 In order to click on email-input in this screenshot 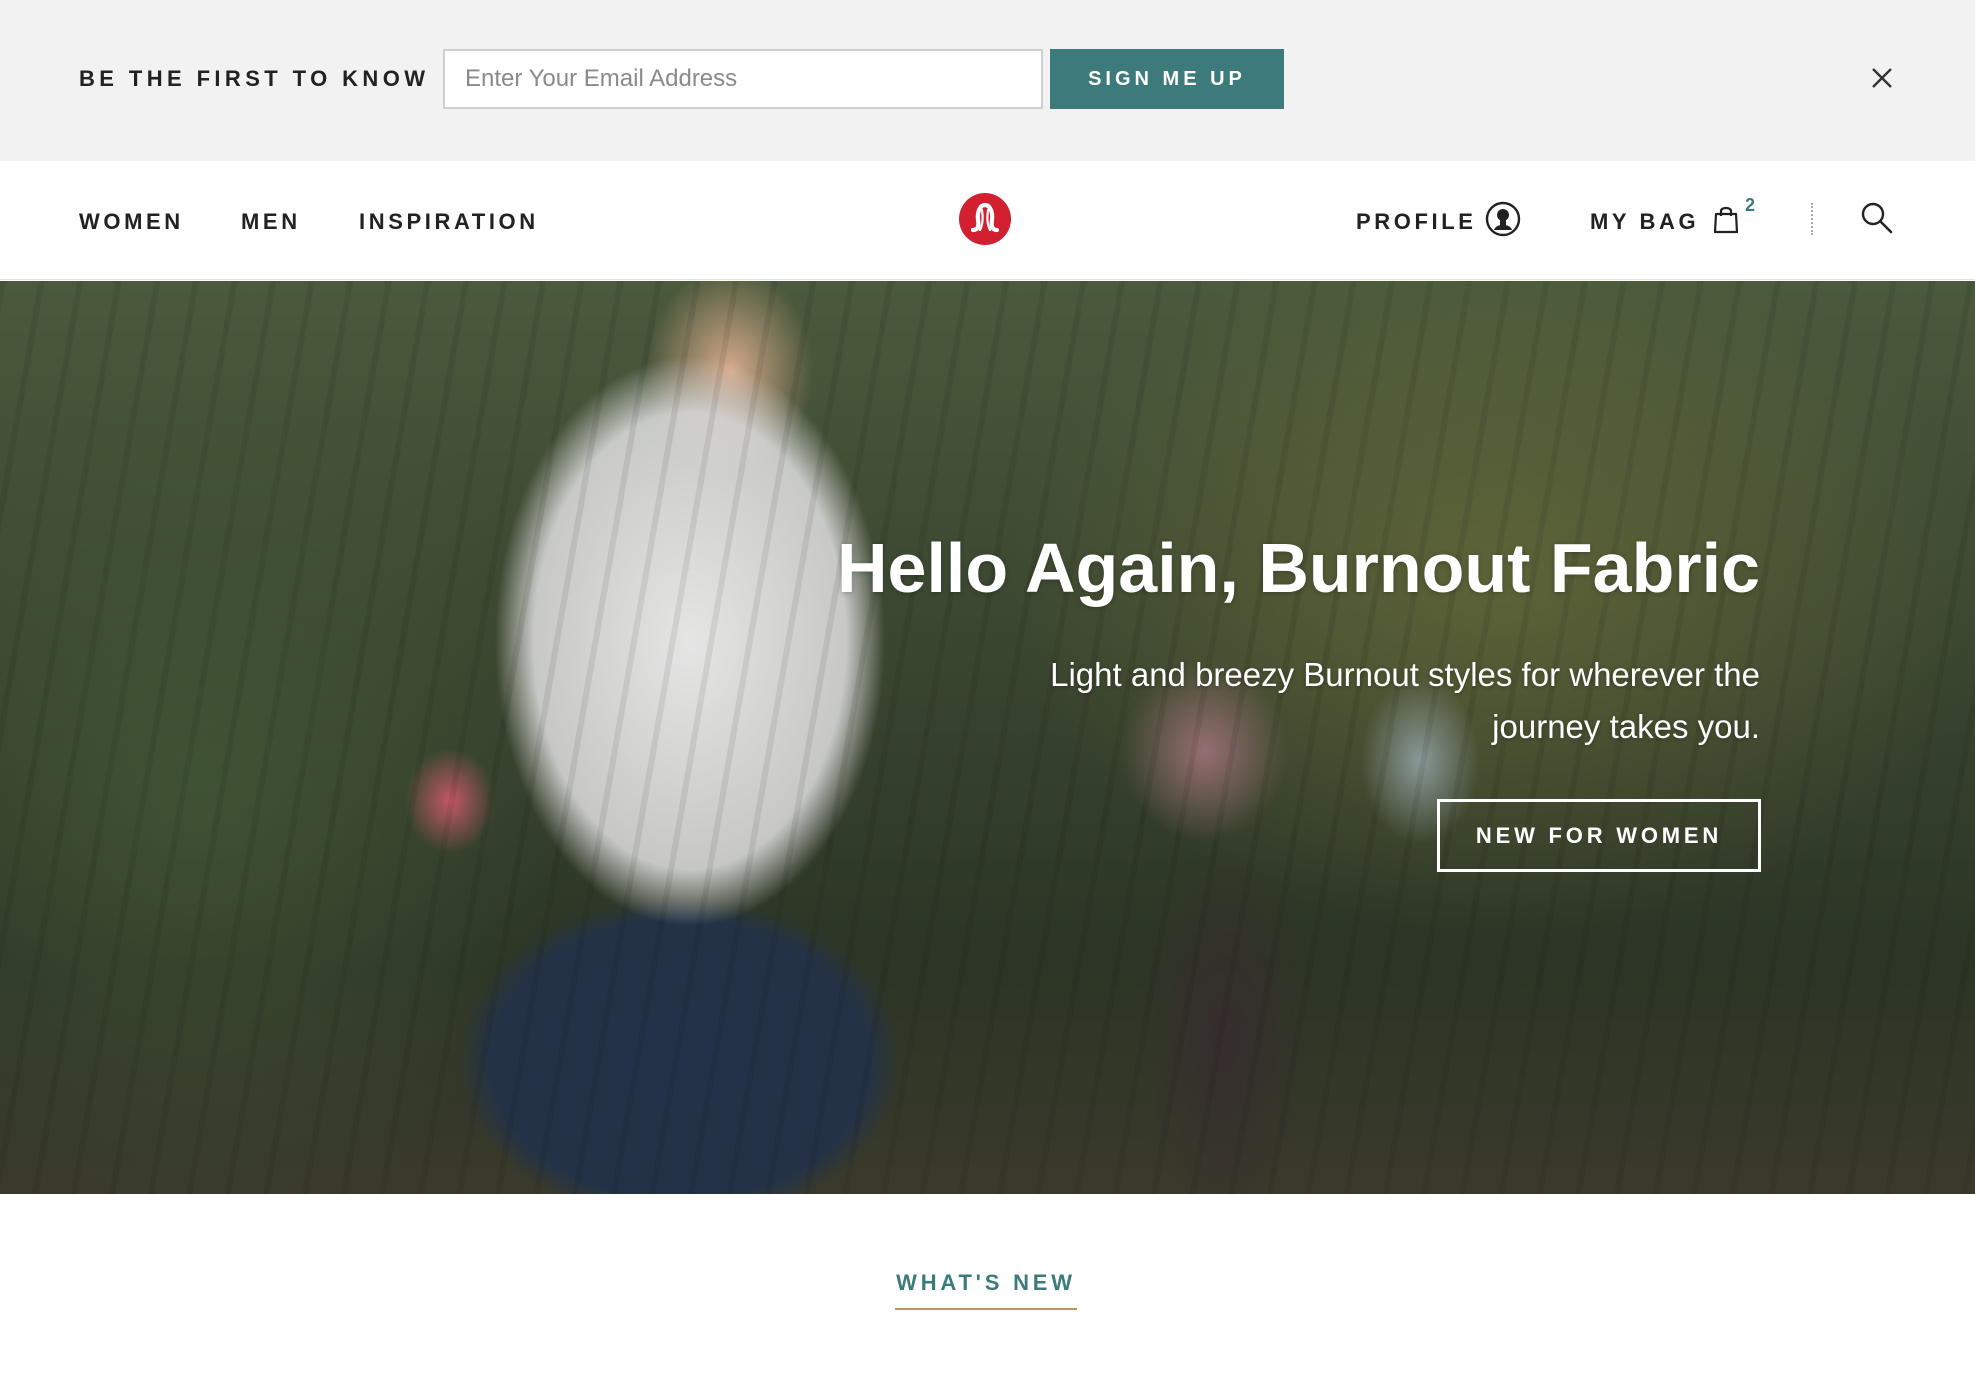, I will do `click(743, 79)`.